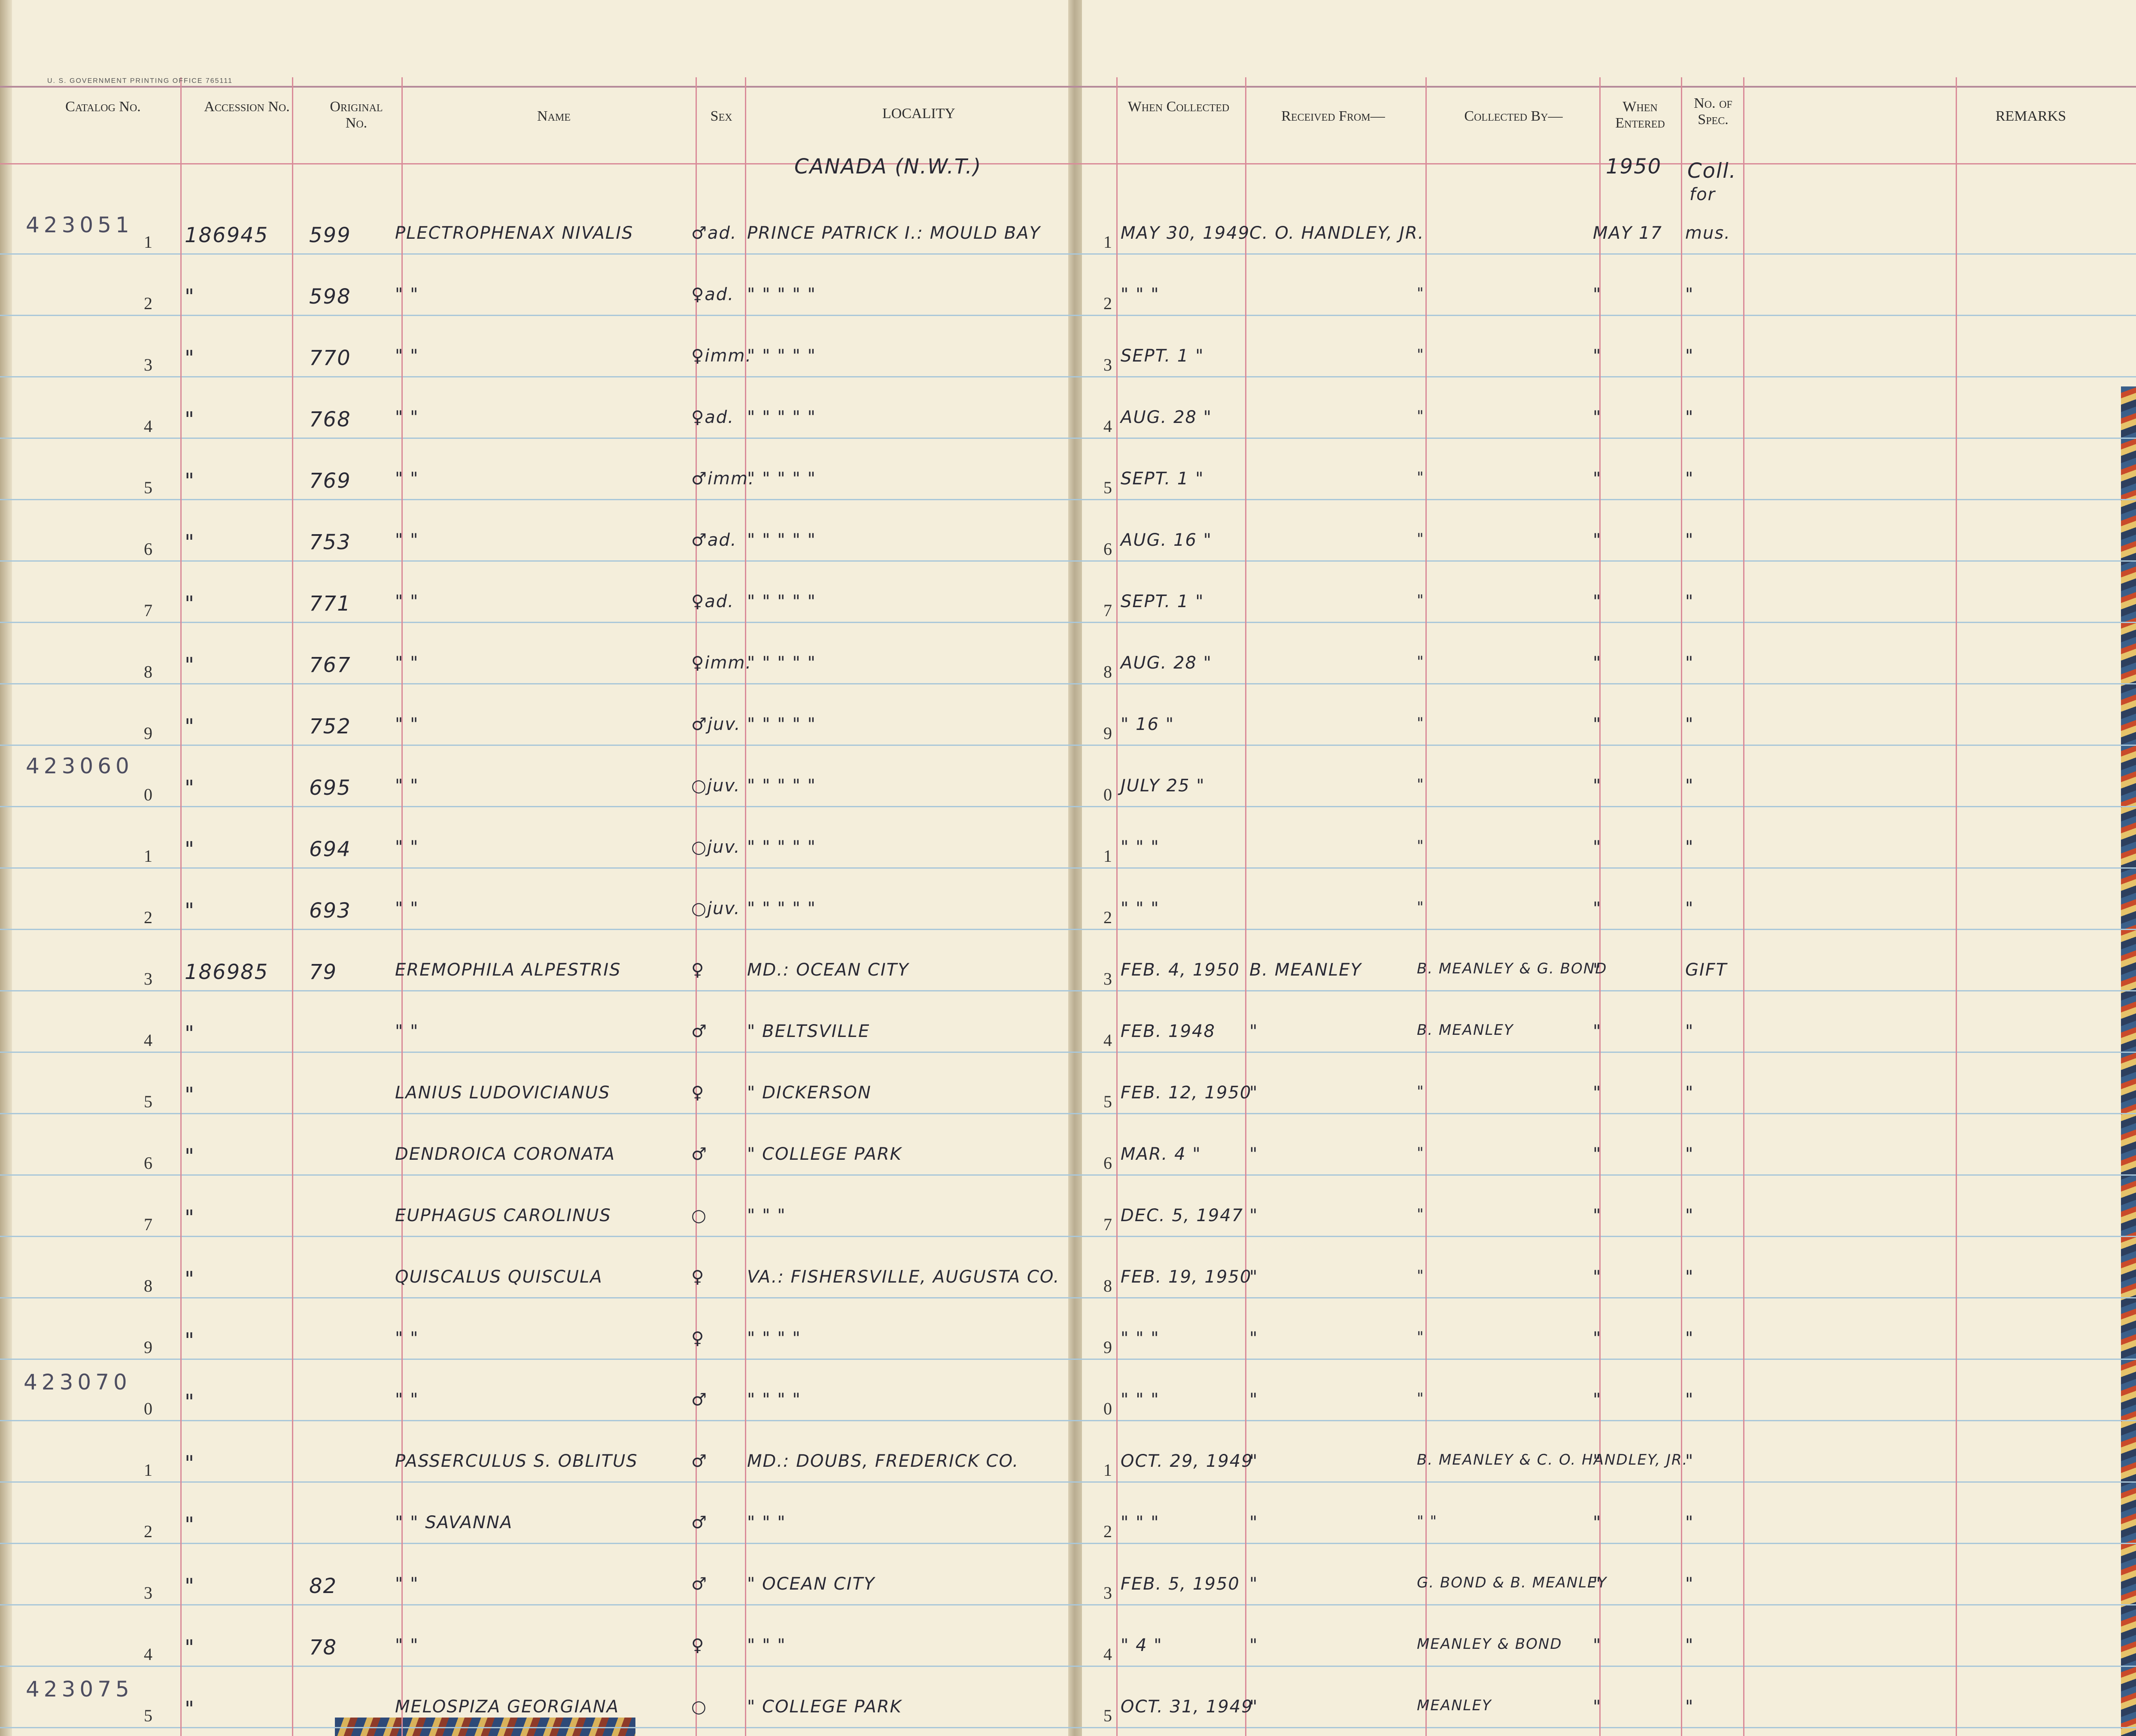  Describe the element at coordinates (514, 233) in the screenshot. I see `species-name: PLECTROPHENAX NIVALIS` at that location.